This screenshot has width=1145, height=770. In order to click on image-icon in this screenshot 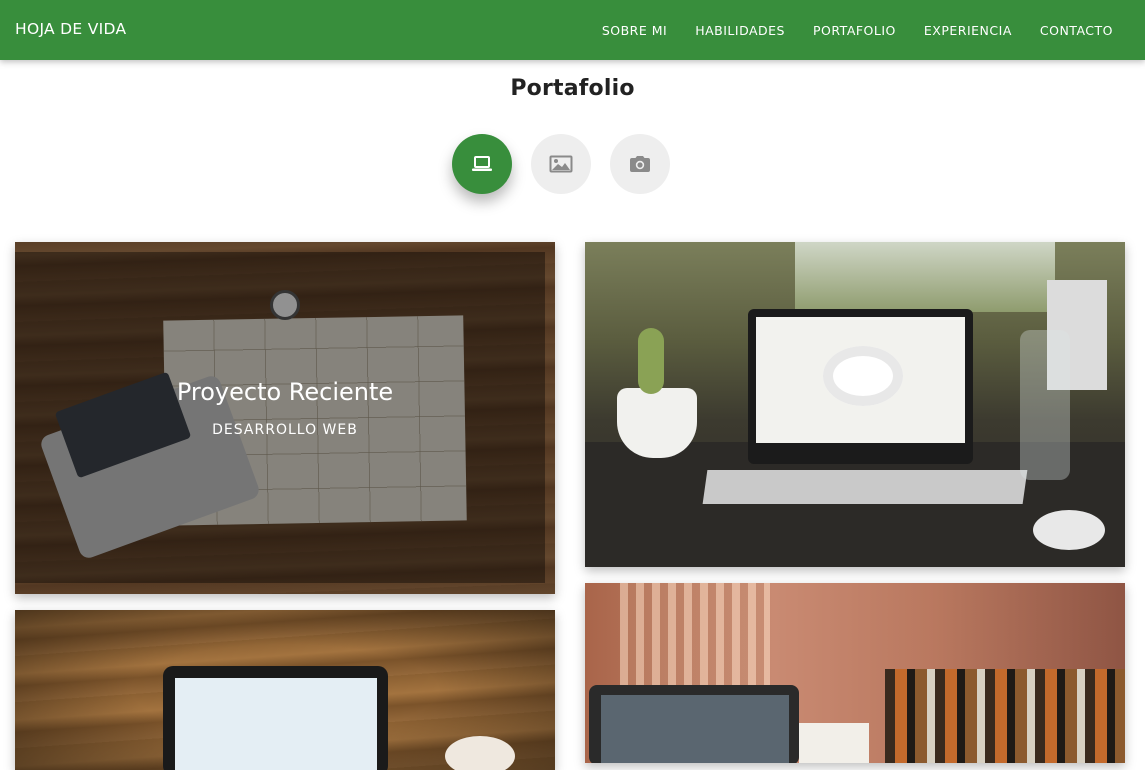, I will do `click(561, 164)`.